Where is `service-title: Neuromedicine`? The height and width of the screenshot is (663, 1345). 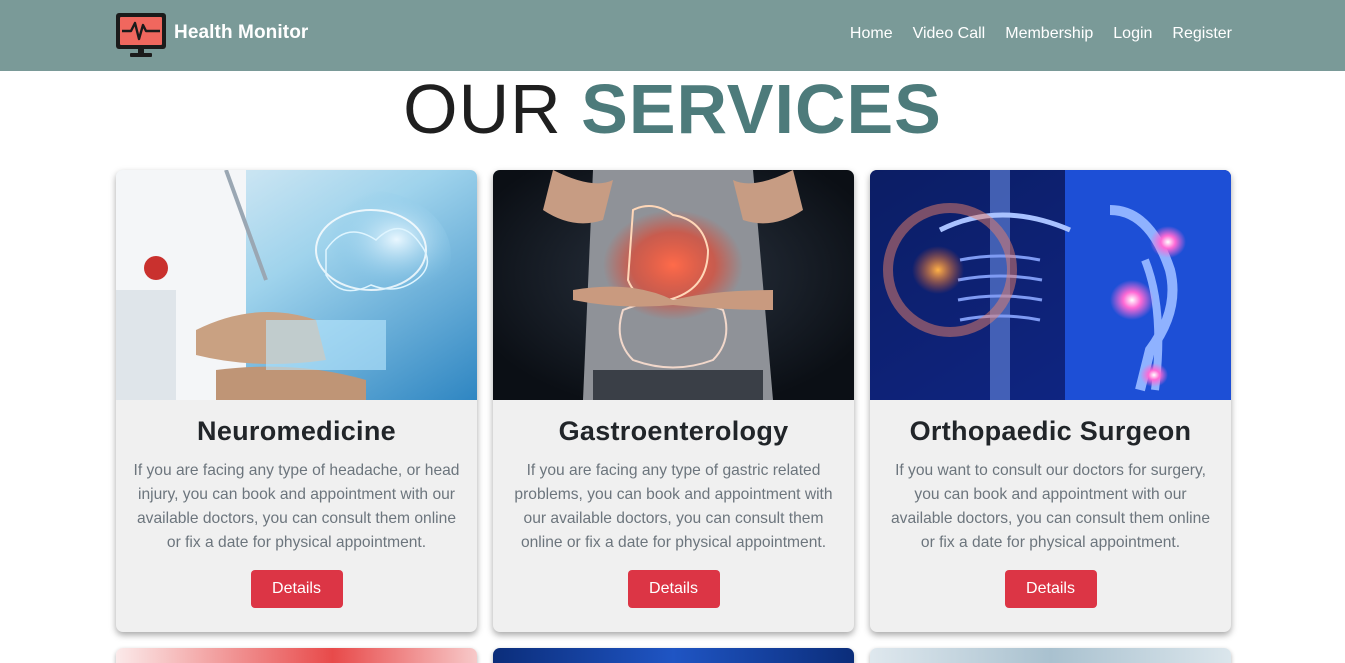 service-title: Neuromedicine is located at coordinates (296, 431).